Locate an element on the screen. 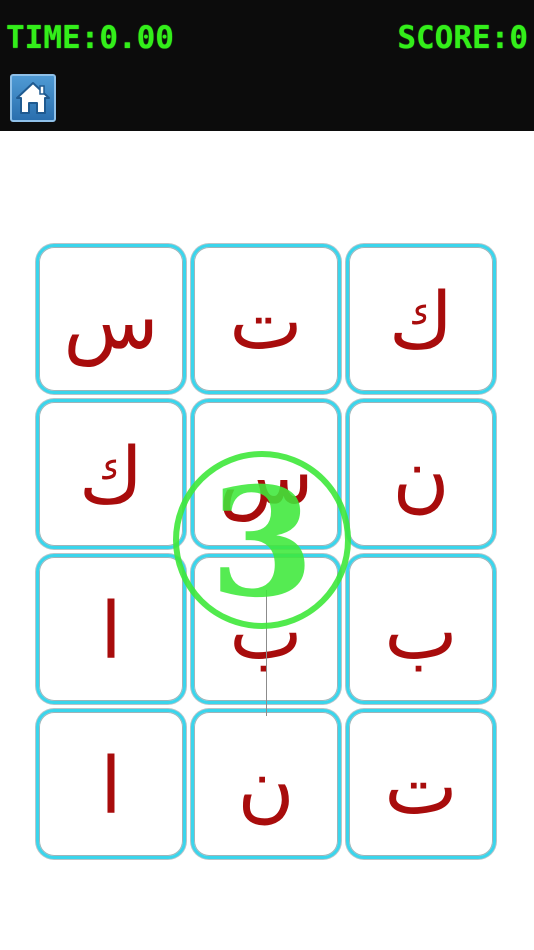 The image size is (534, 950). tile-r1-c2: ت is located at coordinates (266, 319).